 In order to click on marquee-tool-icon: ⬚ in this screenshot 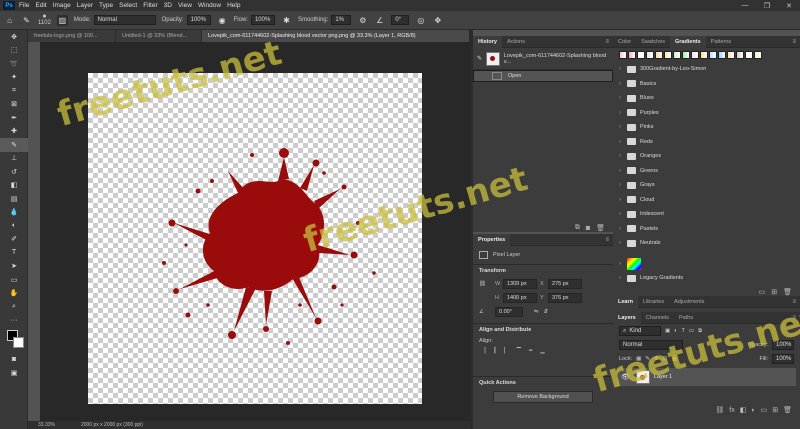, I will do `click(14, 51)`.